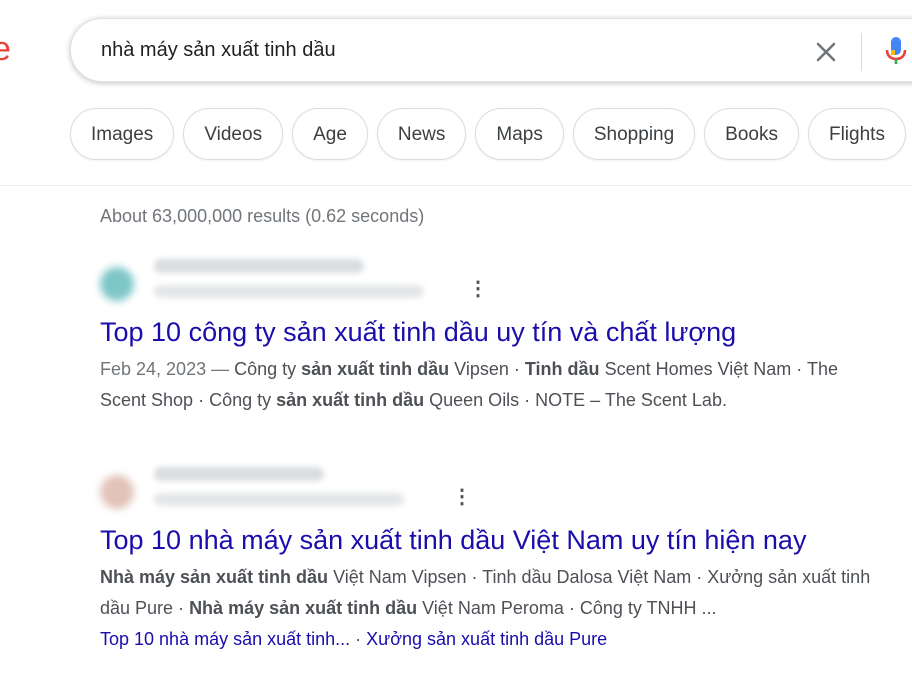  Describe the element at coordinates (486, 639) in the screenshot. I see `sitelink: Xưởng sản xuất tinh dầu Pure` at that location.